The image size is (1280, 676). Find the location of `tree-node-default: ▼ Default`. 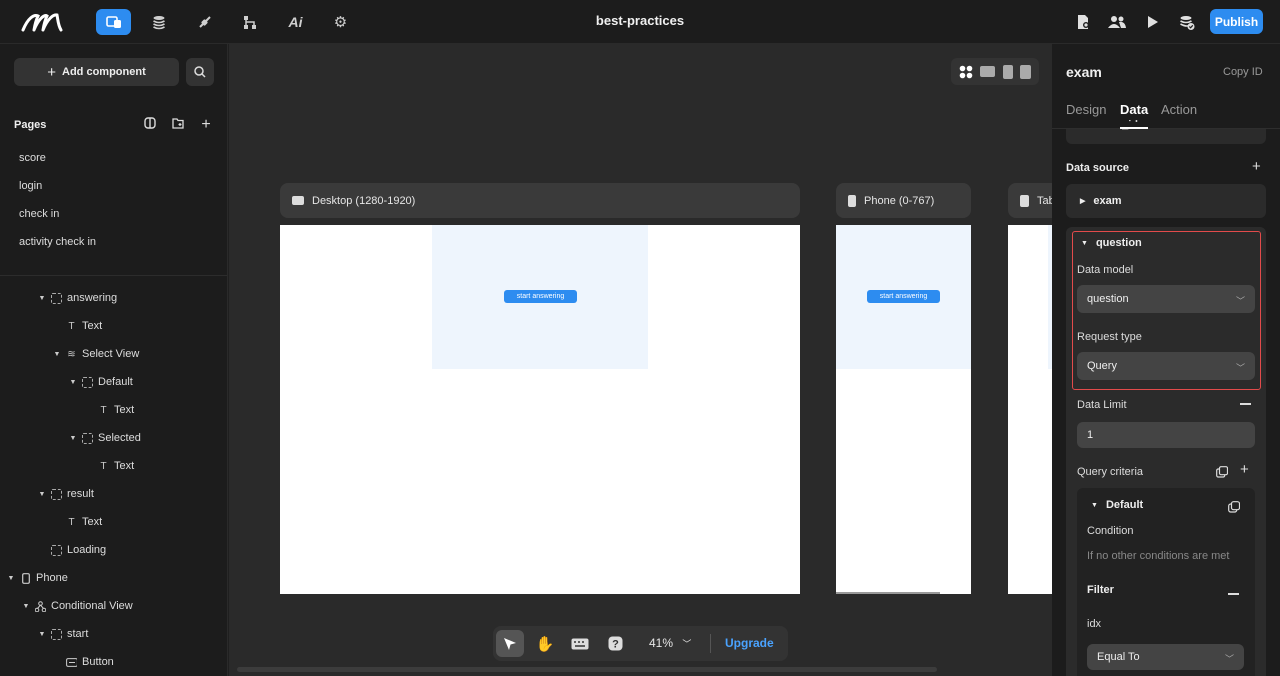

tree-node-default: ▼ Default is located at coordinates (101, 382).